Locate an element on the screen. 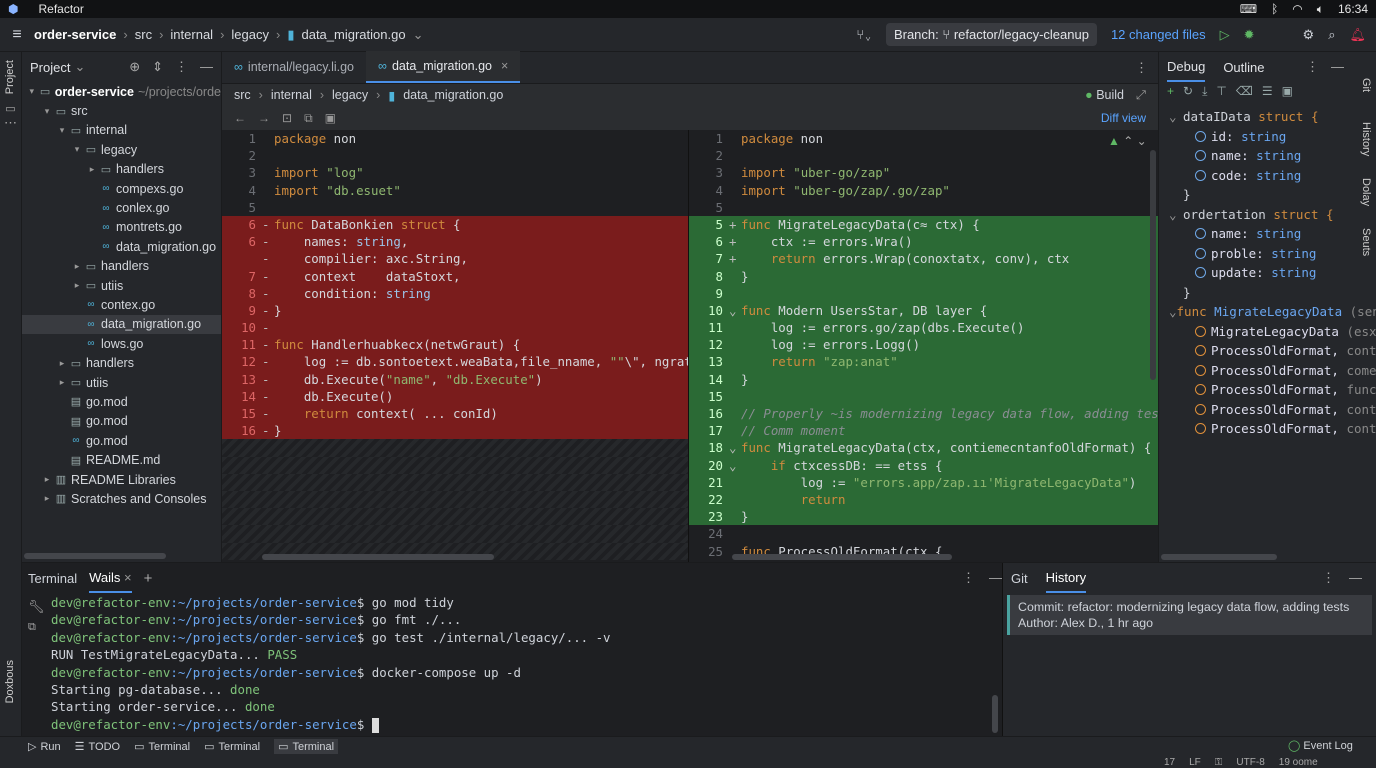 This screenshot has width=1376, height=768. tab-git: Git is located at coordinates (1019, 578).